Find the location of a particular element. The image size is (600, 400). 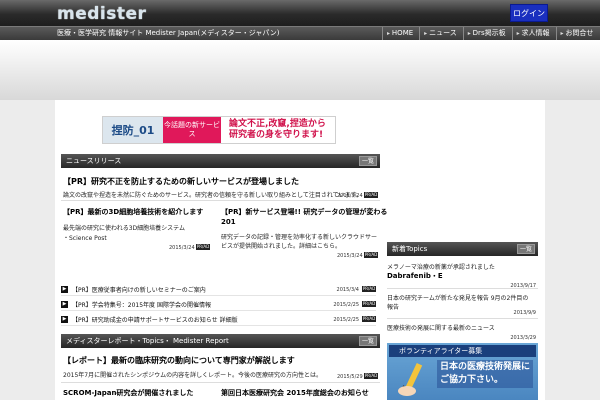

nav-contact: お問合せ is located at coordinates (577, 34).